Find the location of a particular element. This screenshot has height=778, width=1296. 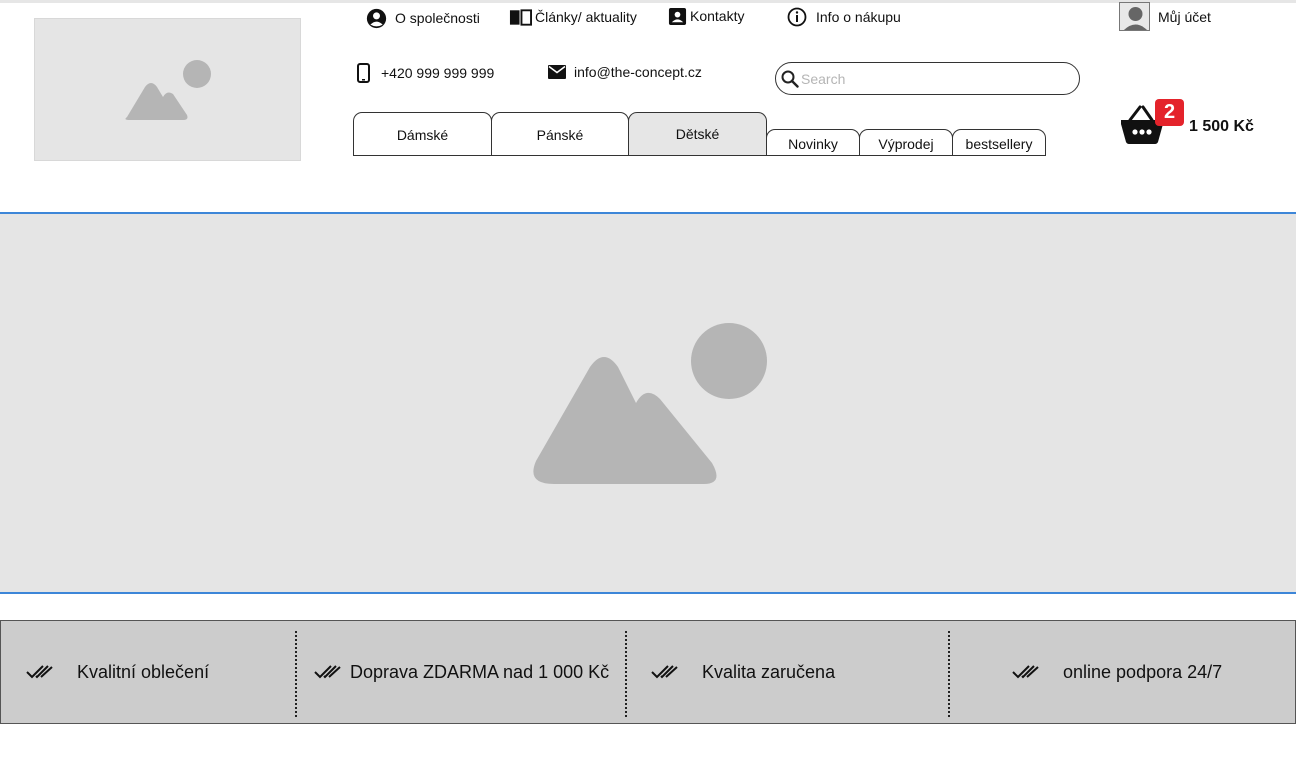

benefit-label: Kvalita zaručena is located at coordinates (769, 671).